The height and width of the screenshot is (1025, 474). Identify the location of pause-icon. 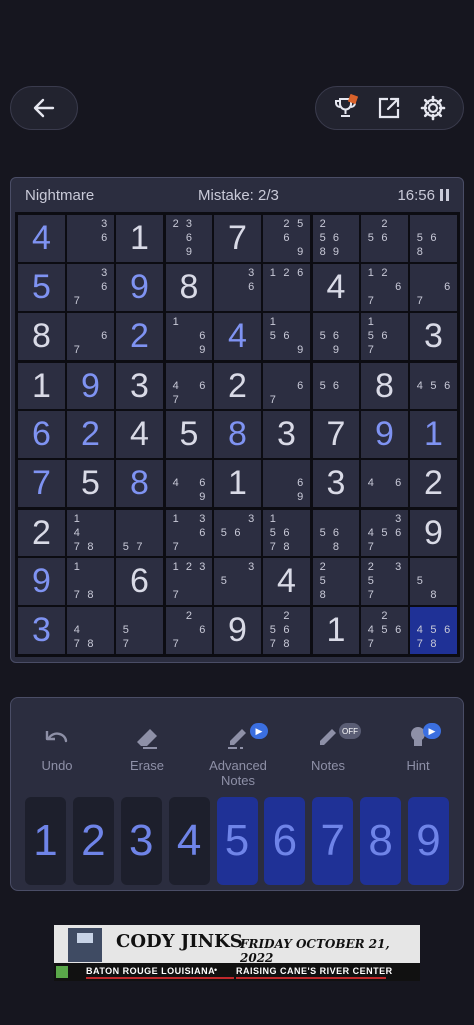
(444, 195).